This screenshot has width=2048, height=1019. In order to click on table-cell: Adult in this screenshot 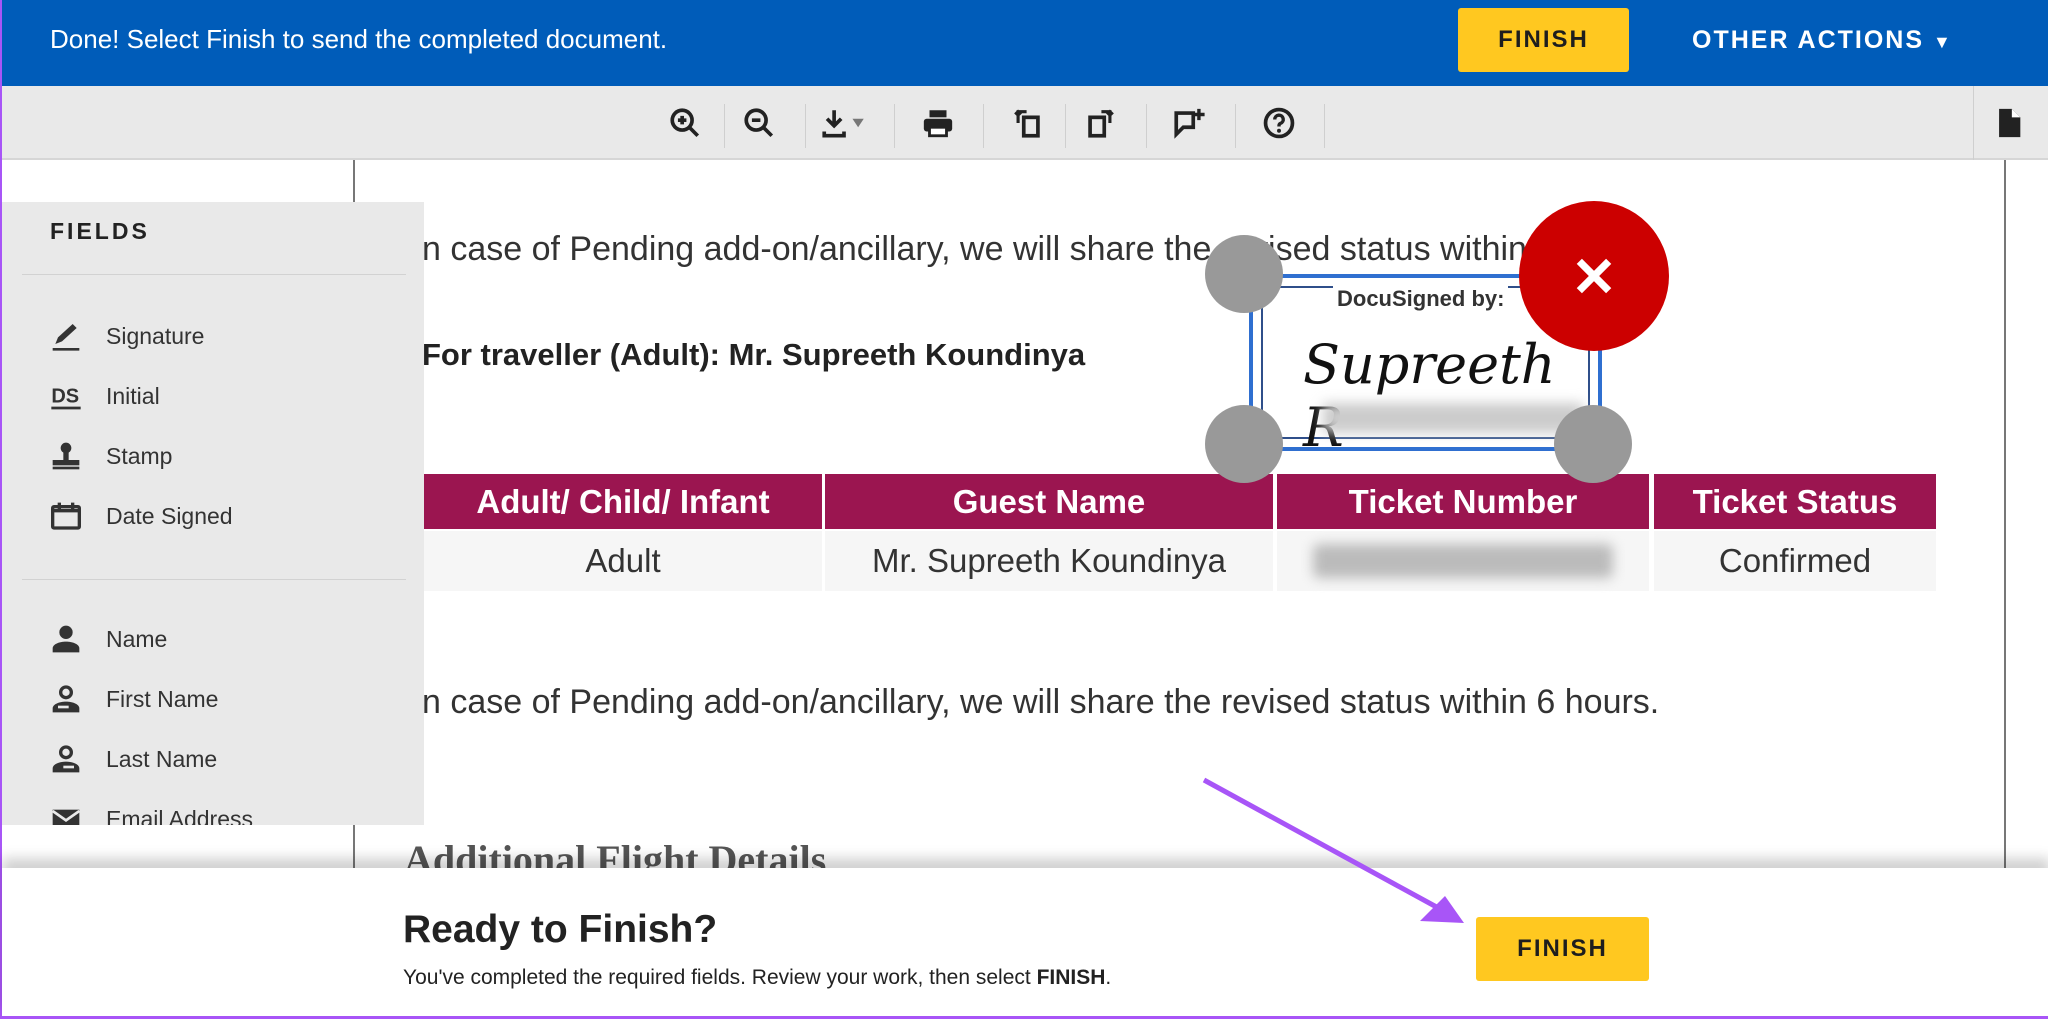, I will do `click(623, 561)`.